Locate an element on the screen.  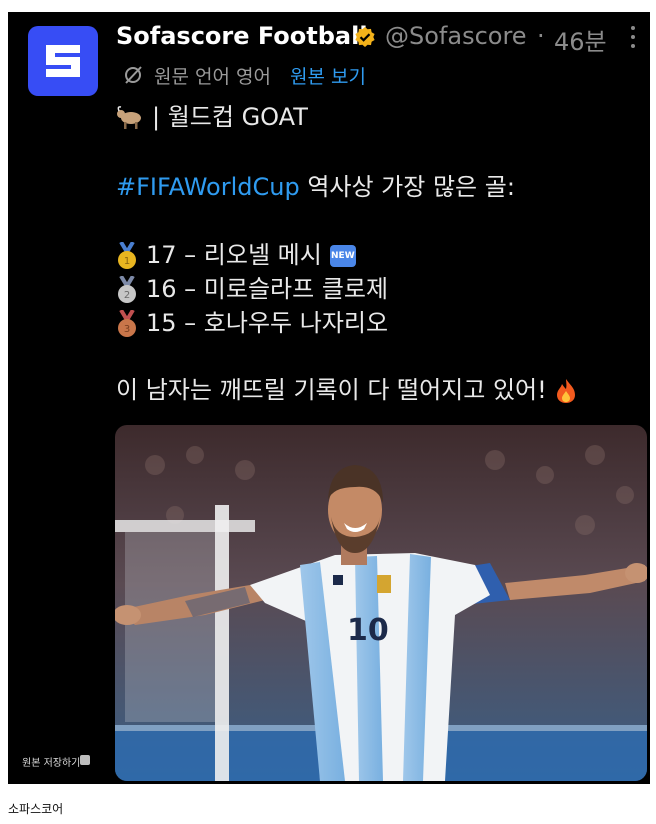
sofascore-logo-icon is located at coordinates (63, 61).